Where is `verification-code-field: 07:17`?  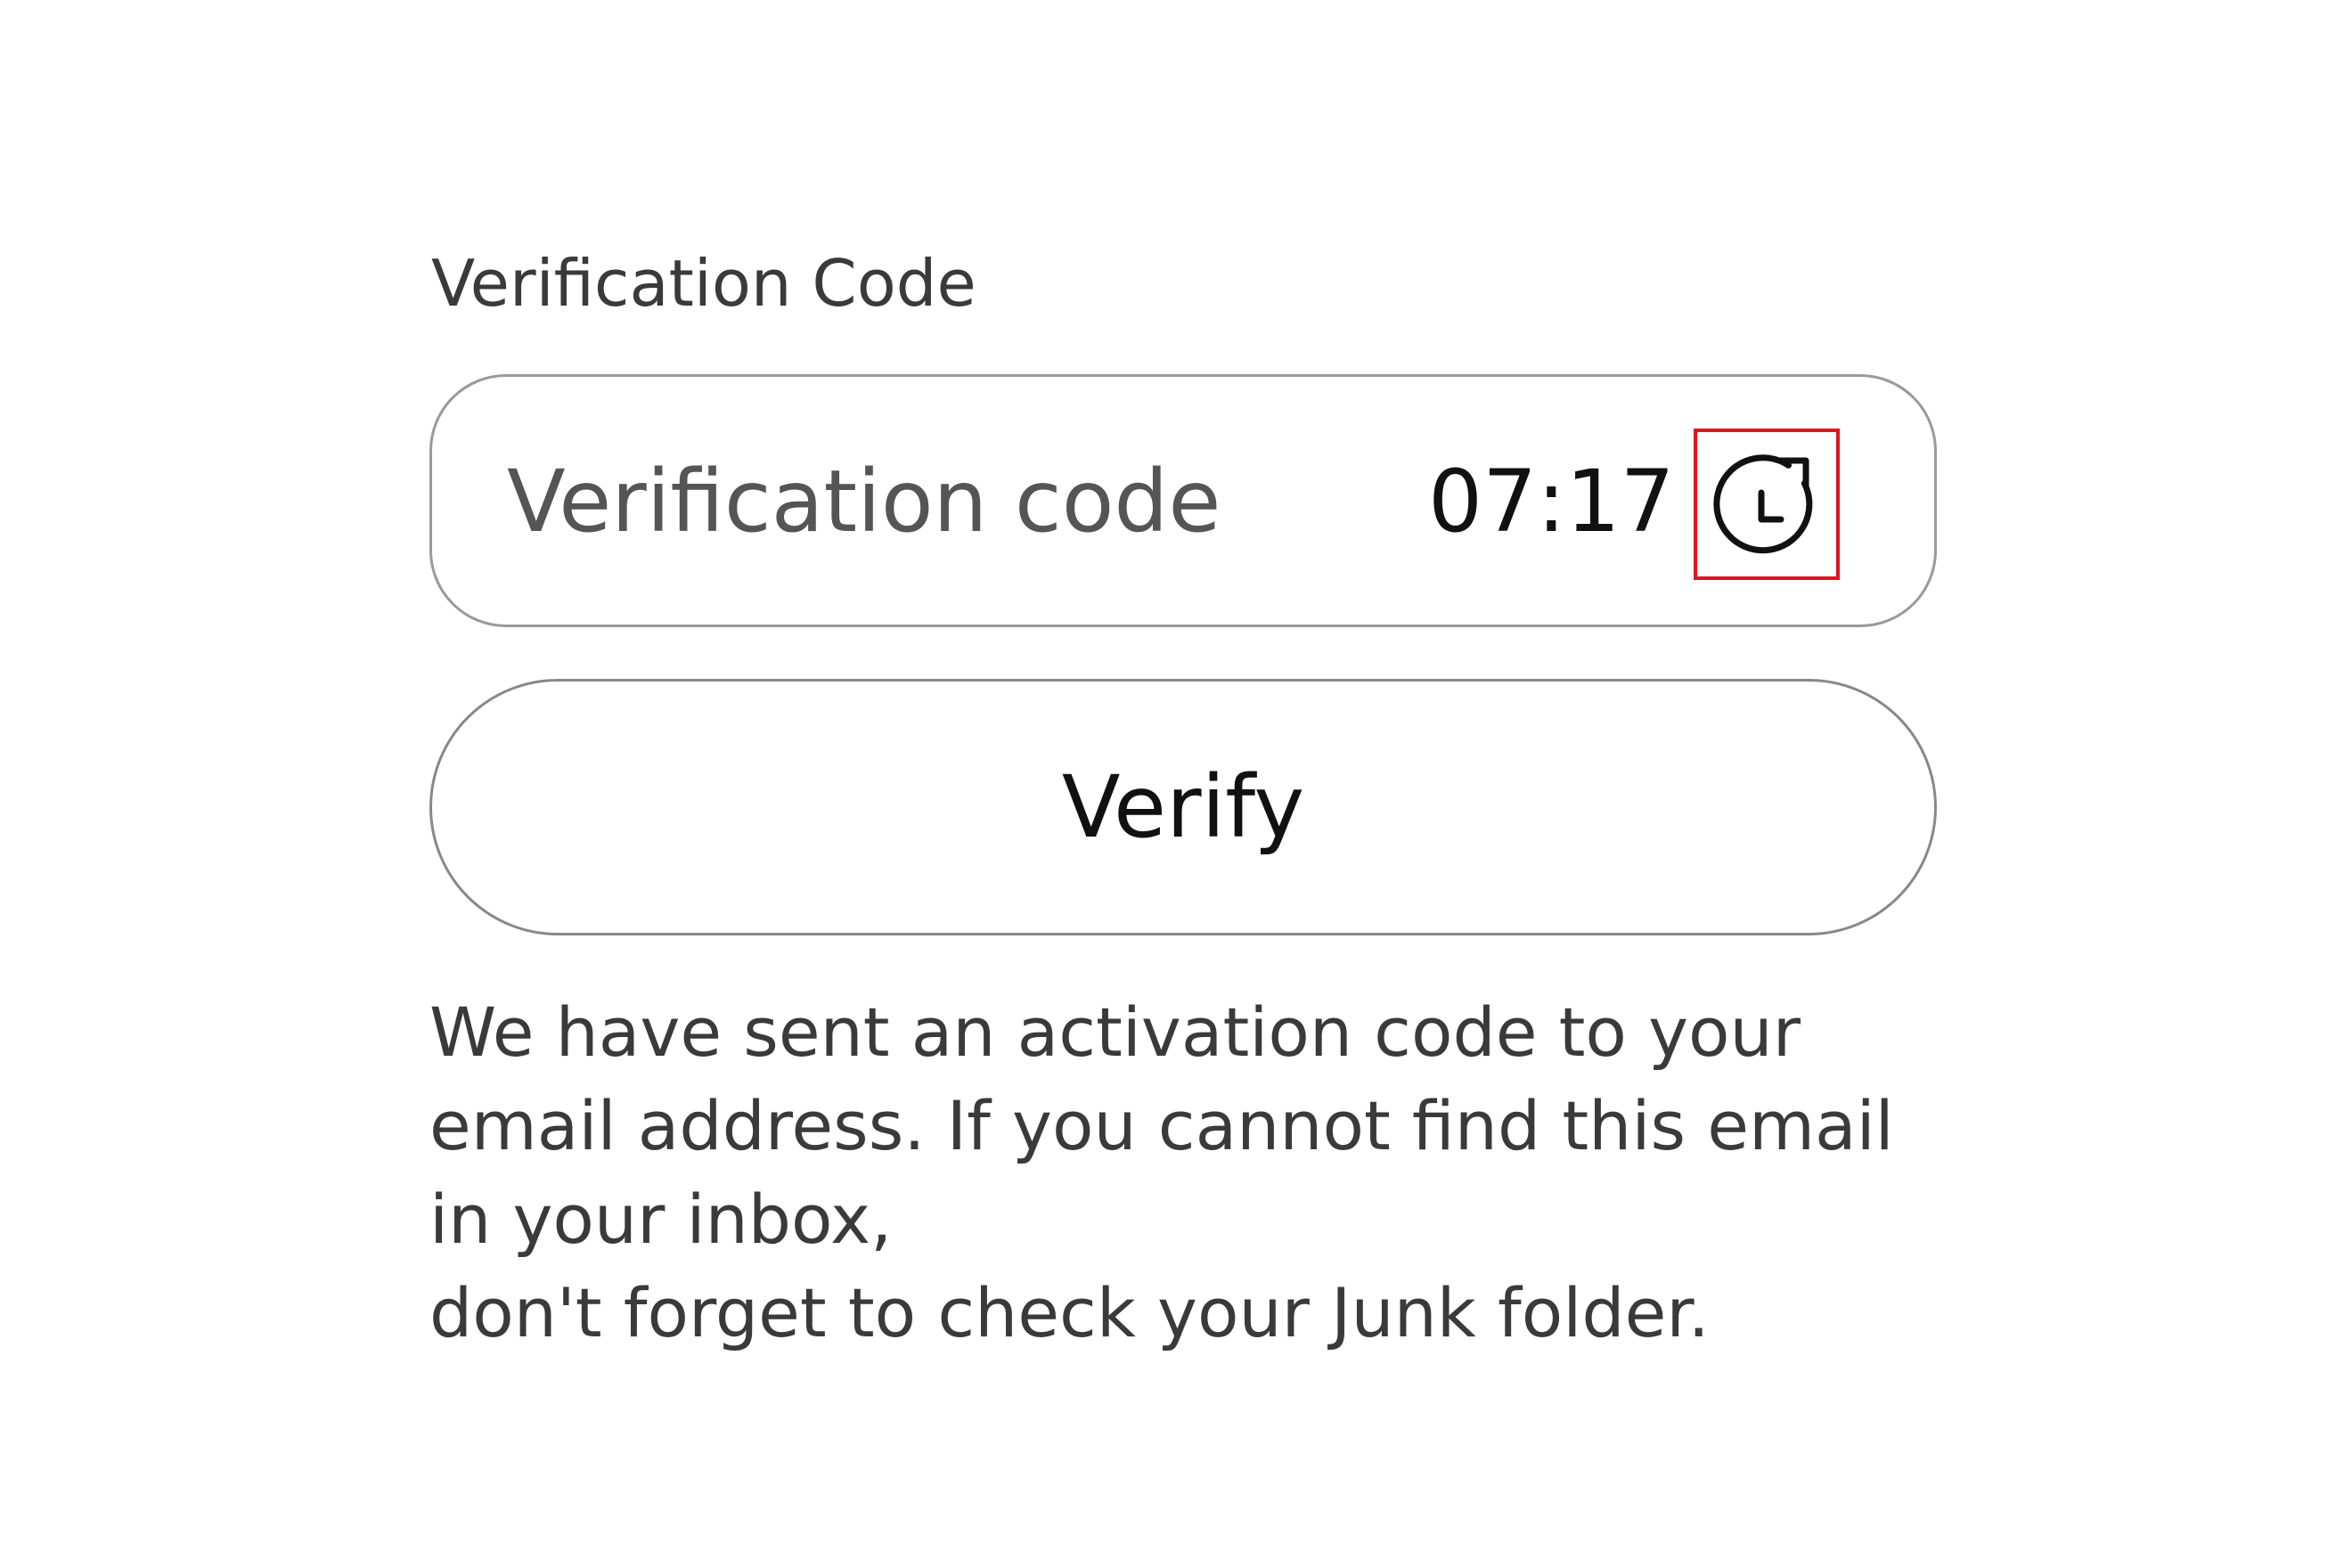 verification-code-field: 07:17 is located at coordinates (1183, 500).